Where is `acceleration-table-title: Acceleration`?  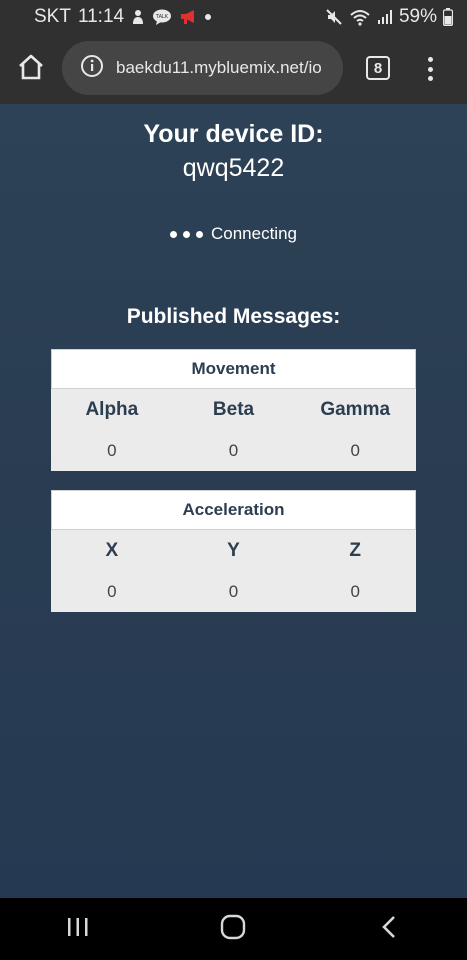 acceleration-table-title: Acceleration is located at coordinates (233, 510).